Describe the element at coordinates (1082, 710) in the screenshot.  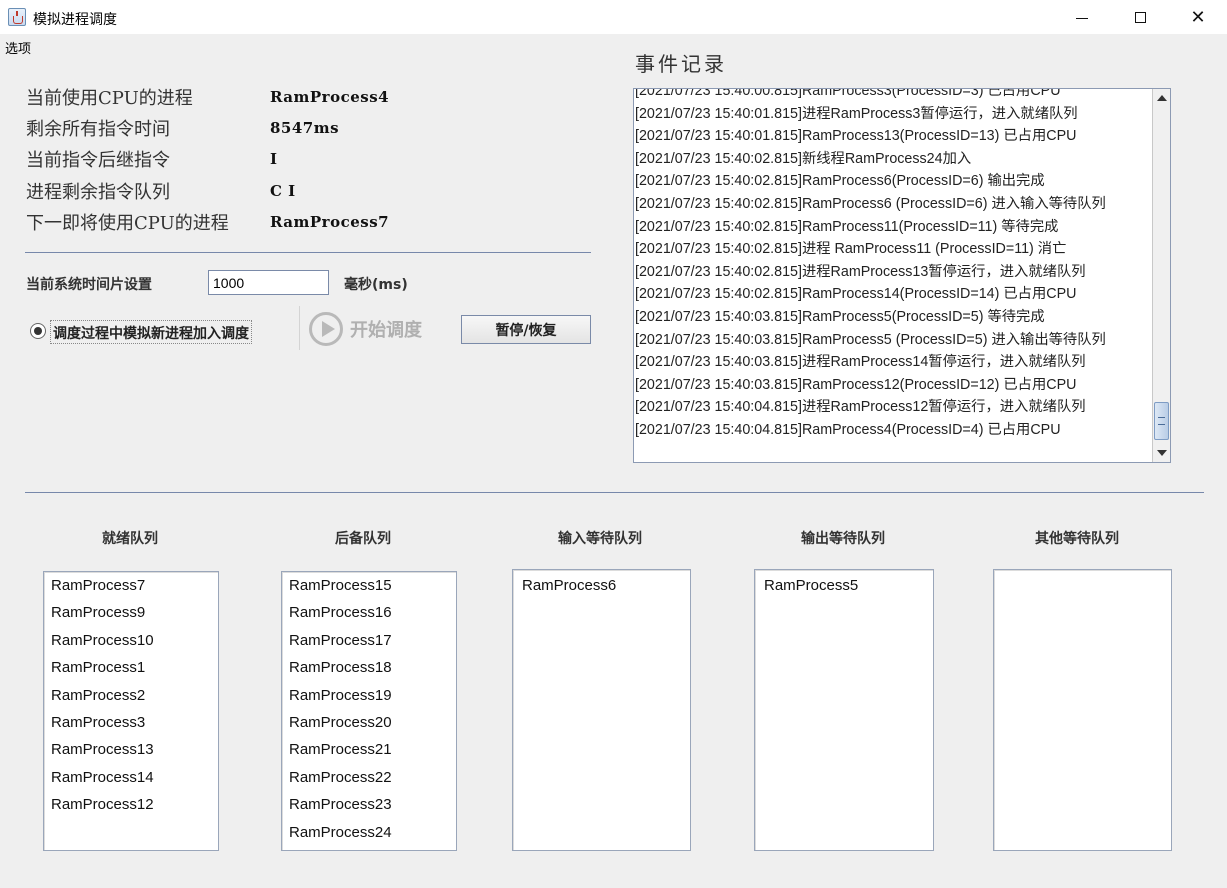
I see `other-wait-queue-list` at that location.